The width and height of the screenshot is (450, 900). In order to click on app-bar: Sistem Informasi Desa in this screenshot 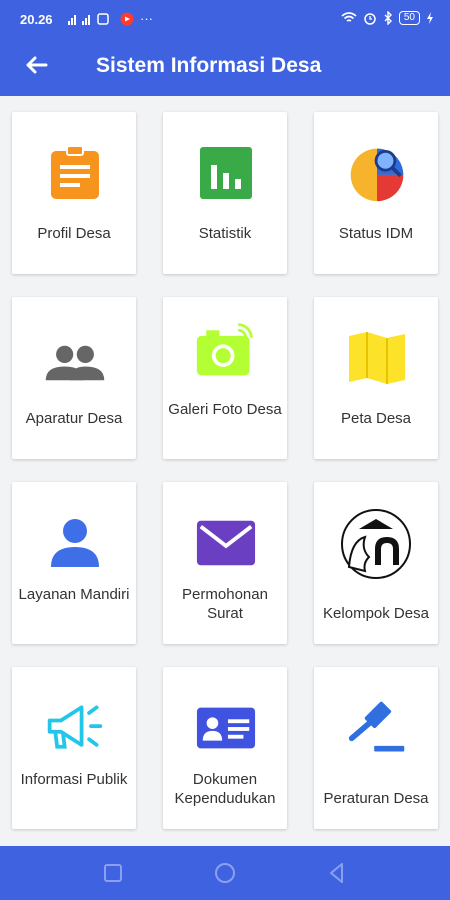, I will do `click(225, 68)`.